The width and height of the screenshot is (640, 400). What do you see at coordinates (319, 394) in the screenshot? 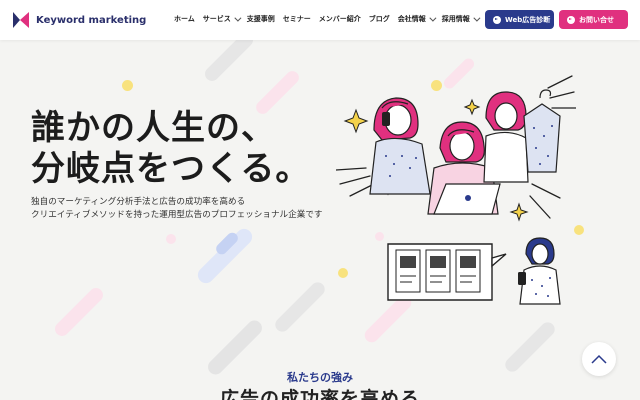
I see `section-title: 広告の成功率を高める` at bounding box center [319, 394].